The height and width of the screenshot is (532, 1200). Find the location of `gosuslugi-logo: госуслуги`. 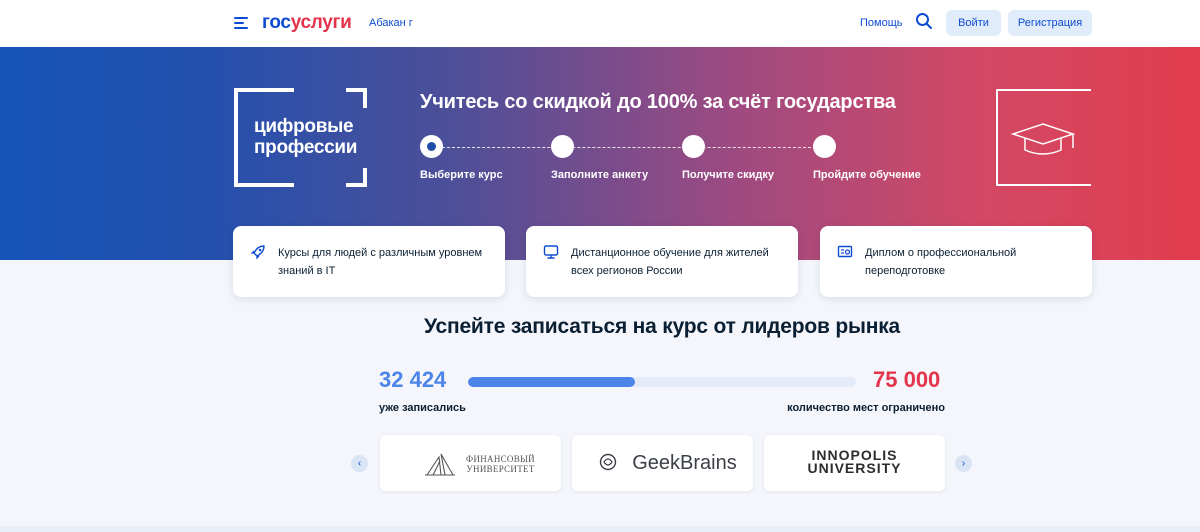

gosuslugi-logo: госуслуги is located at coordinates (307, 23).